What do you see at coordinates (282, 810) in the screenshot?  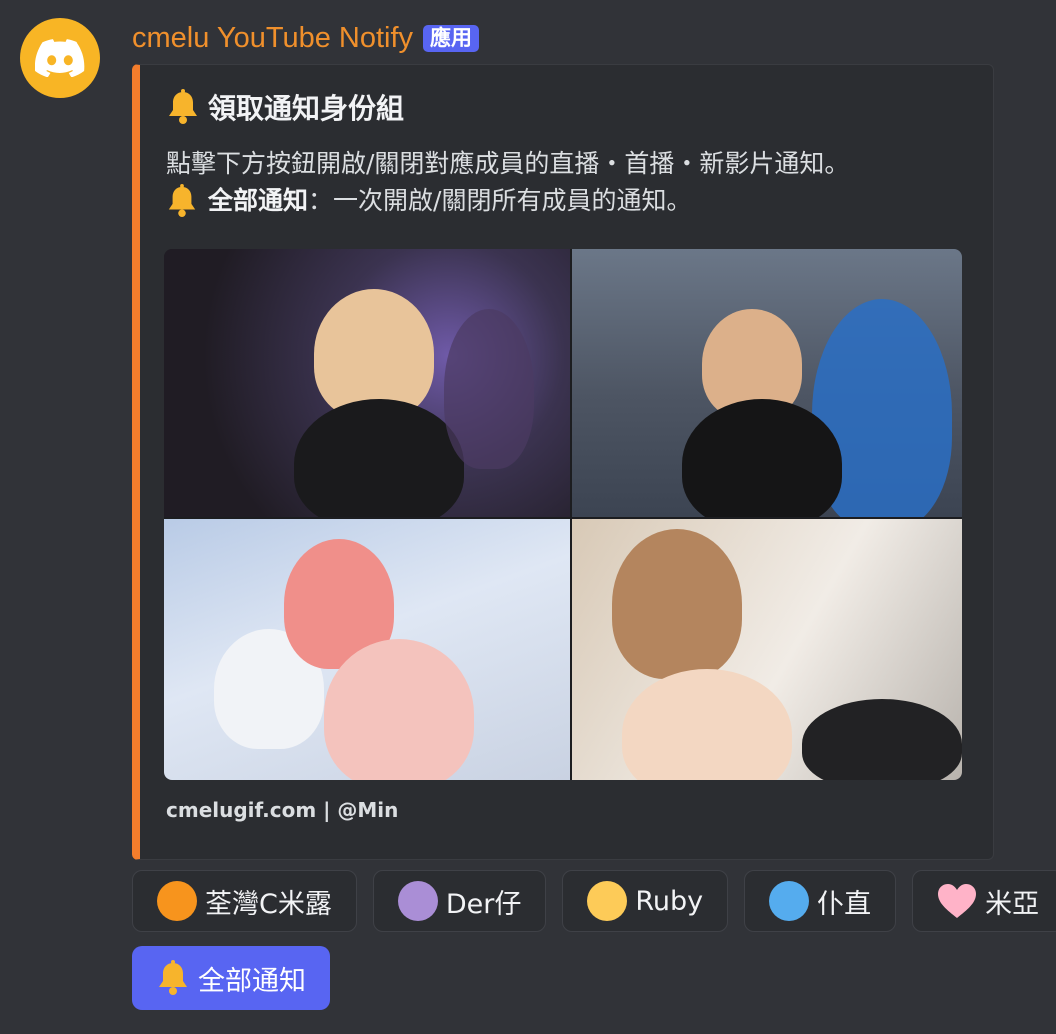 I see `embed-footer: cmelugif.com | @Min` at bounding box center [282, 810].